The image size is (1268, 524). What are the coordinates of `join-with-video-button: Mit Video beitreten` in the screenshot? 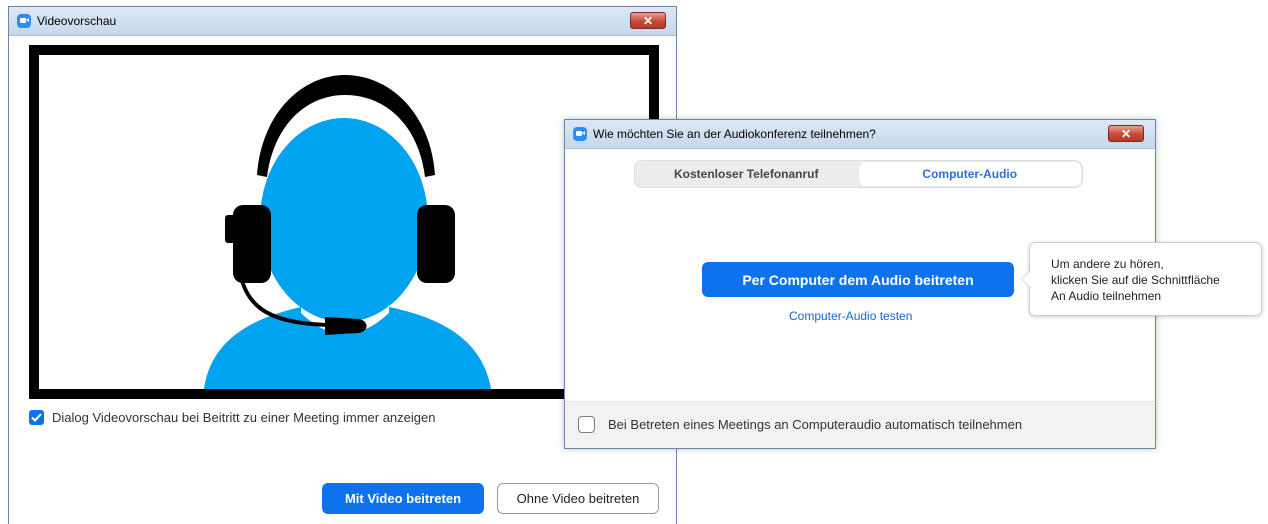 It's located at (403, 498).